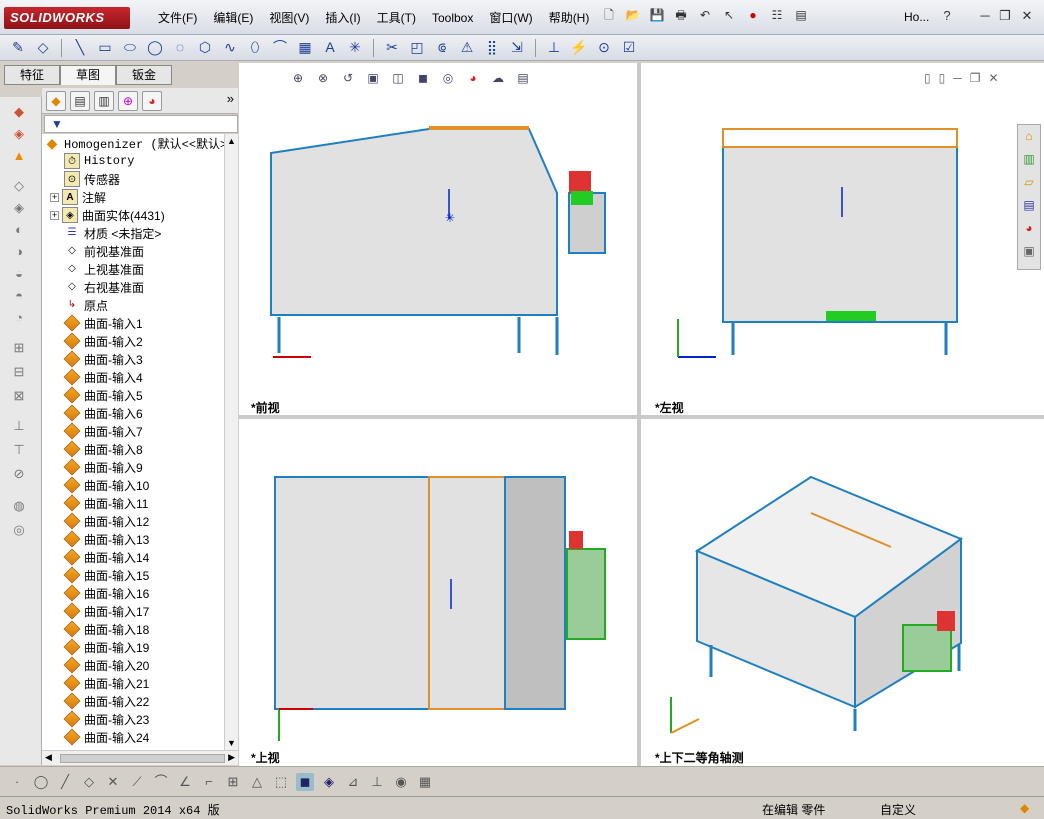 This screenshot has height=819, width=1044. Describe the element at coordinates (579, 48) in the screenshot. I see `repair-icon: ⚡` at that location.